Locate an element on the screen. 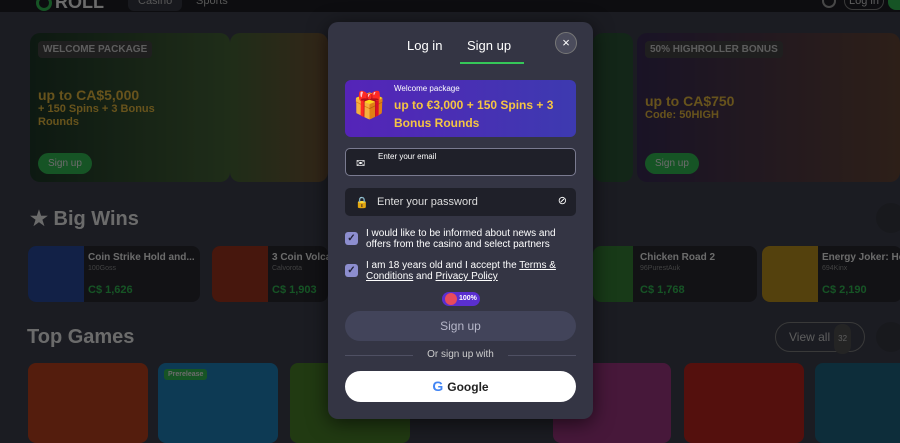 The width and height of the screenshot is (900, 443). password-field: 🔒 Enter your password ⊘ is located at coordinates (460, 202).